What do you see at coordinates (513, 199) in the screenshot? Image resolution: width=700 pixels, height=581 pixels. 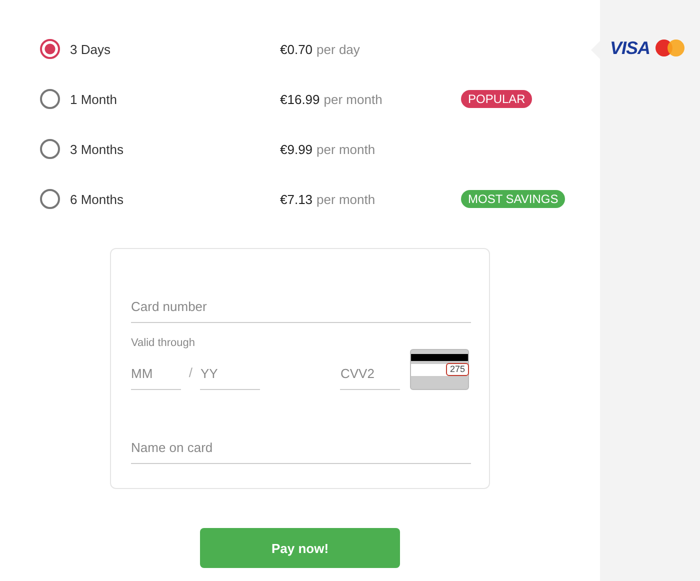 I see `plan-badge: MOST SAVINGS` at bounding box center [513, 199].